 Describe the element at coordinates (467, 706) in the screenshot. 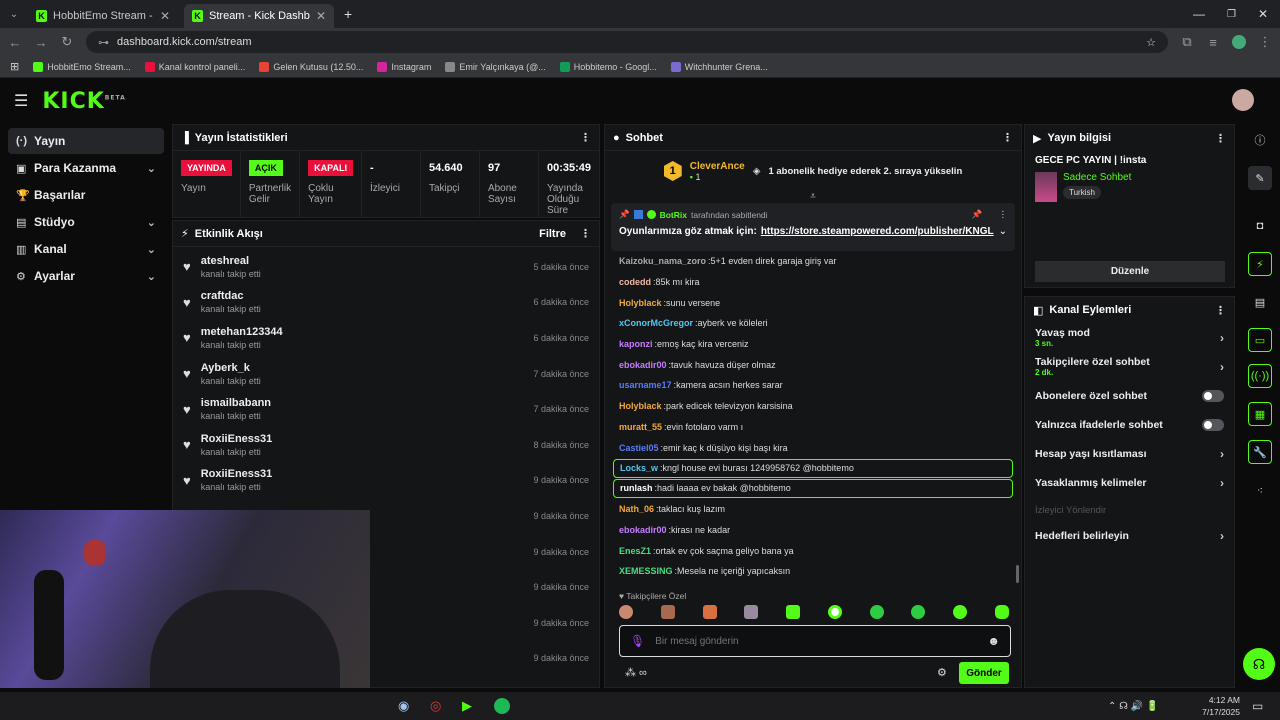

I see `kick-app-icon: ▶` at that location.